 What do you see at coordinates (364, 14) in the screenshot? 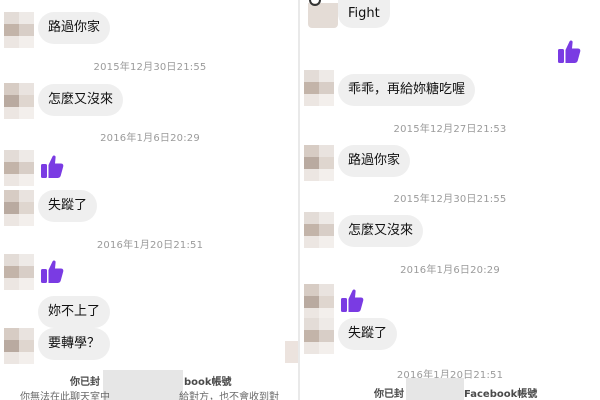
I see `message-bubble: Fight` at bounding box center [364, 14].